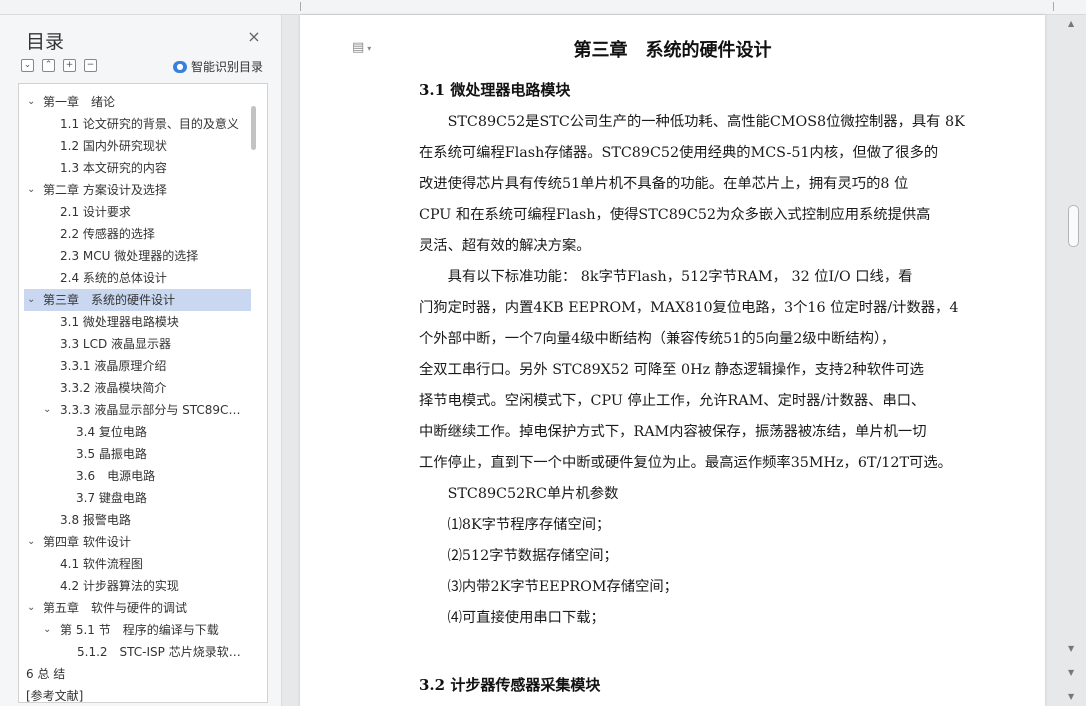 This screenshot has width=1086, height=706. What do you see at coordinates (1071, 696) in the screenshot?
I see `page-end-icon: ▼` at bounding box center [1071, 696].